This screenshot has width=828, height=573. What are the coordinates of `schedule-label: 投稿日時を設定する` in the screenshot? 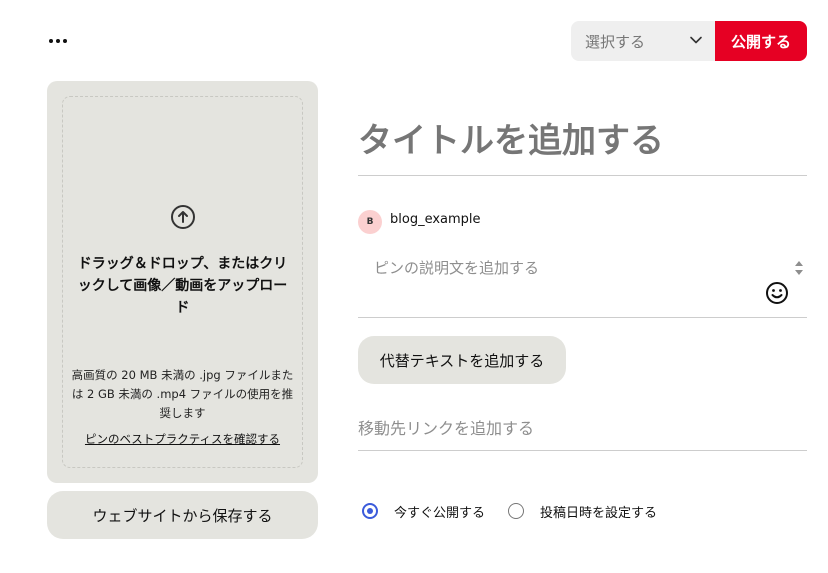 It's located at (598, 511).